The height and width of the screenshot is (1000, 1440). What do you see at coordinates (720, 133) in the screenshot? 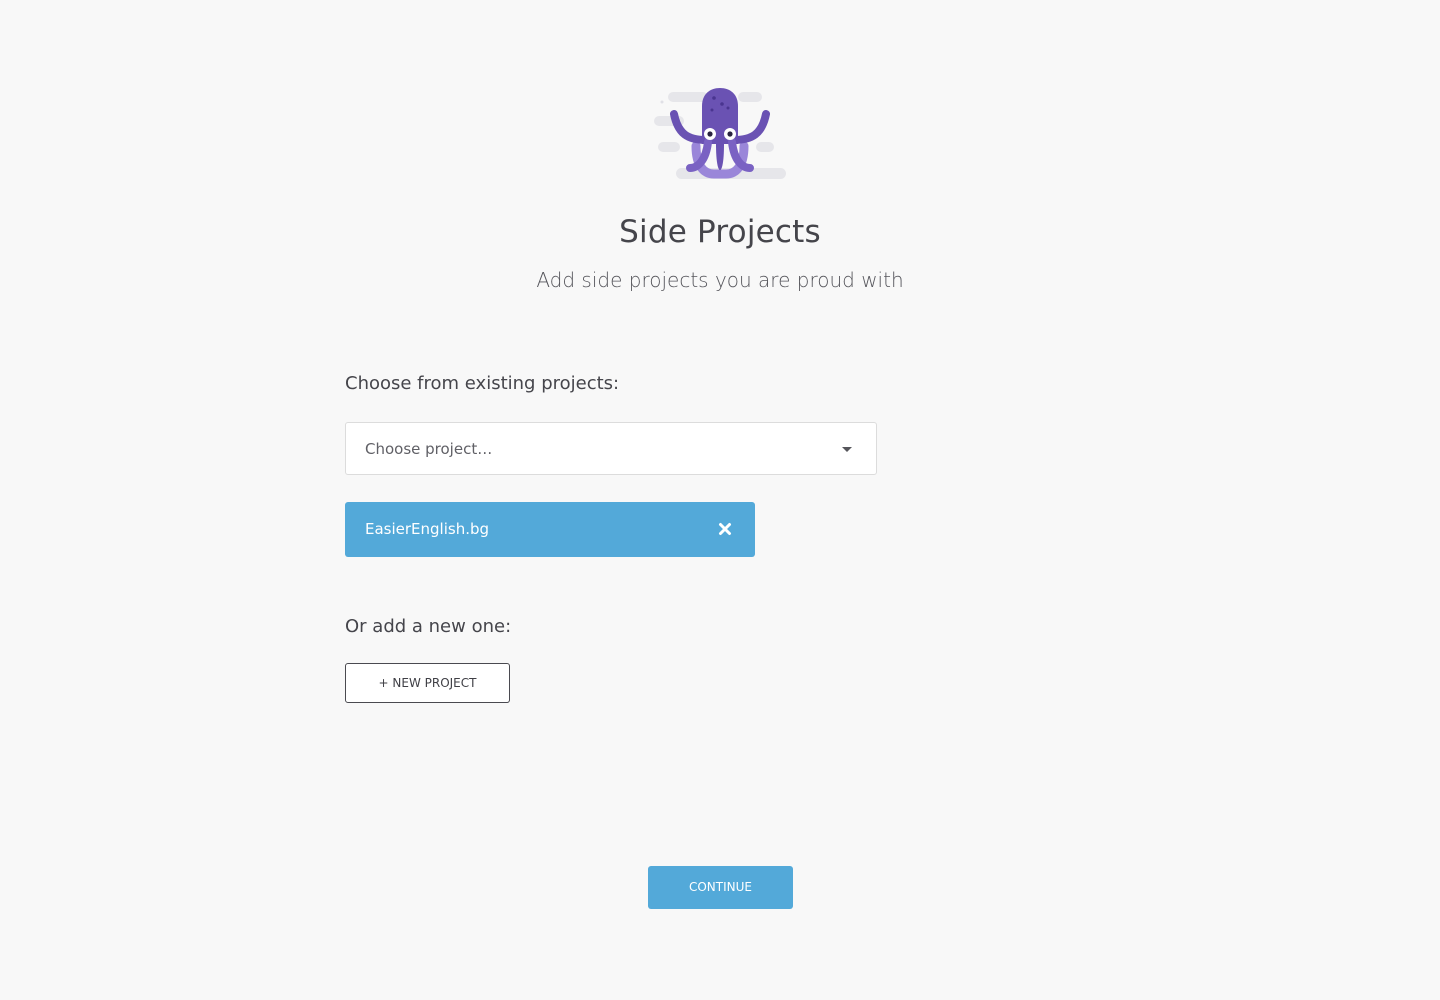
I see `octopus-mascot-icon` at bounding box center [720, 133].